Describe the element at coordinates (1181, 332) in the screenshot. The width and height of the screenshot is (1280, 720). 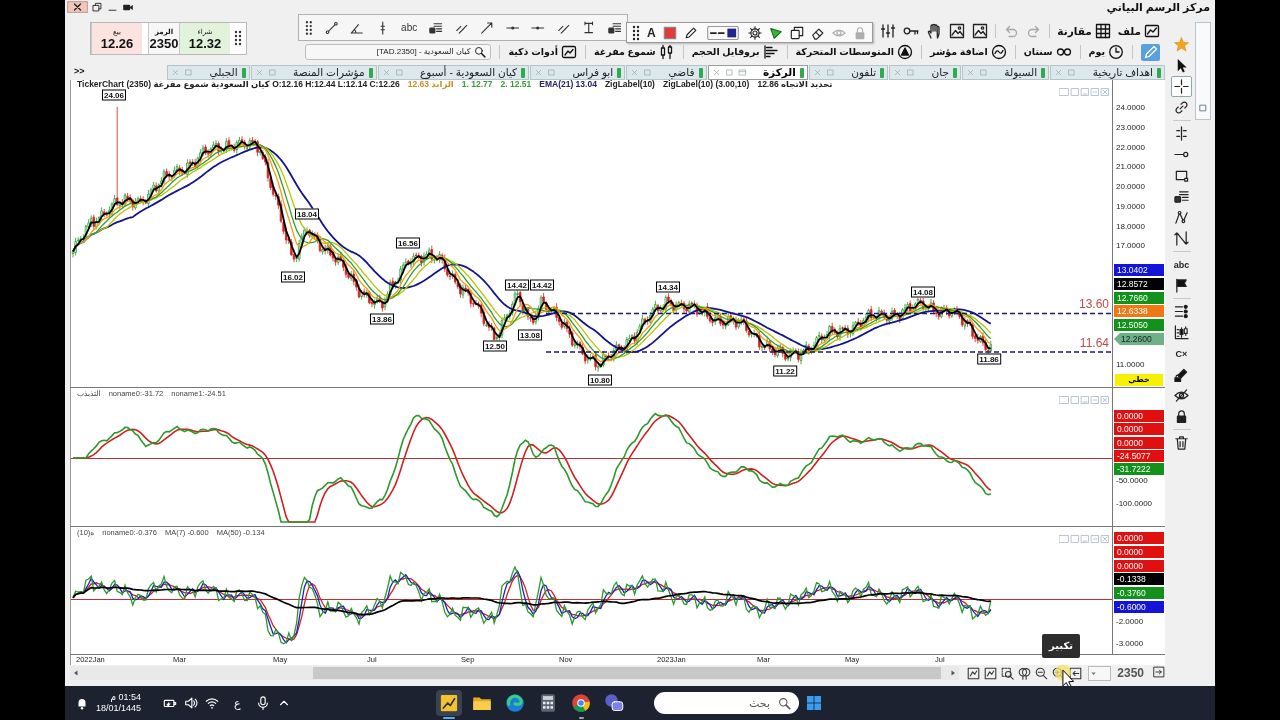
I see `candlestick-icon` at that location.